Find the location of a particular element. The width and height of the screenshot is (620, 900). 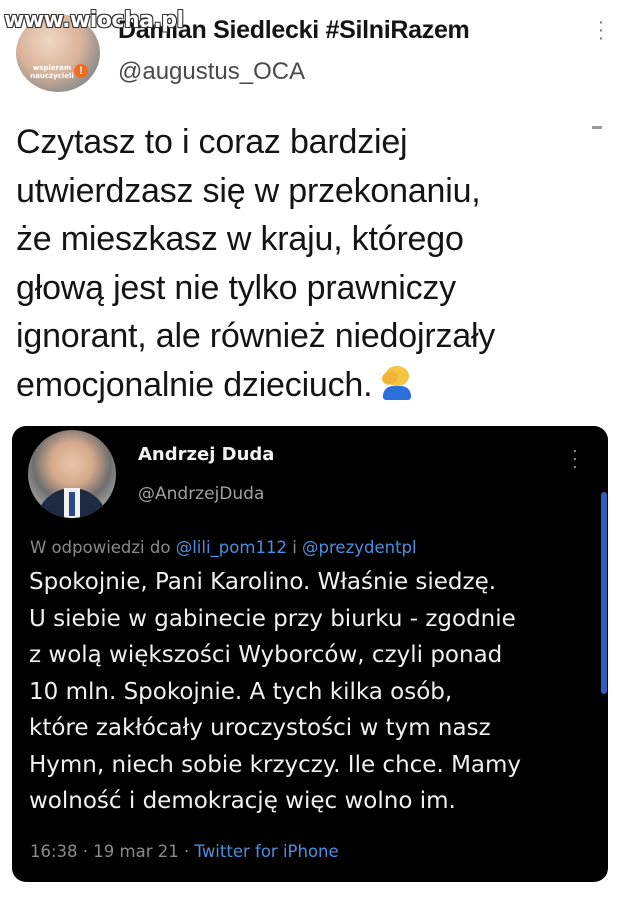

avatar-badge-mark: ! is located at coordinates (81, 71).